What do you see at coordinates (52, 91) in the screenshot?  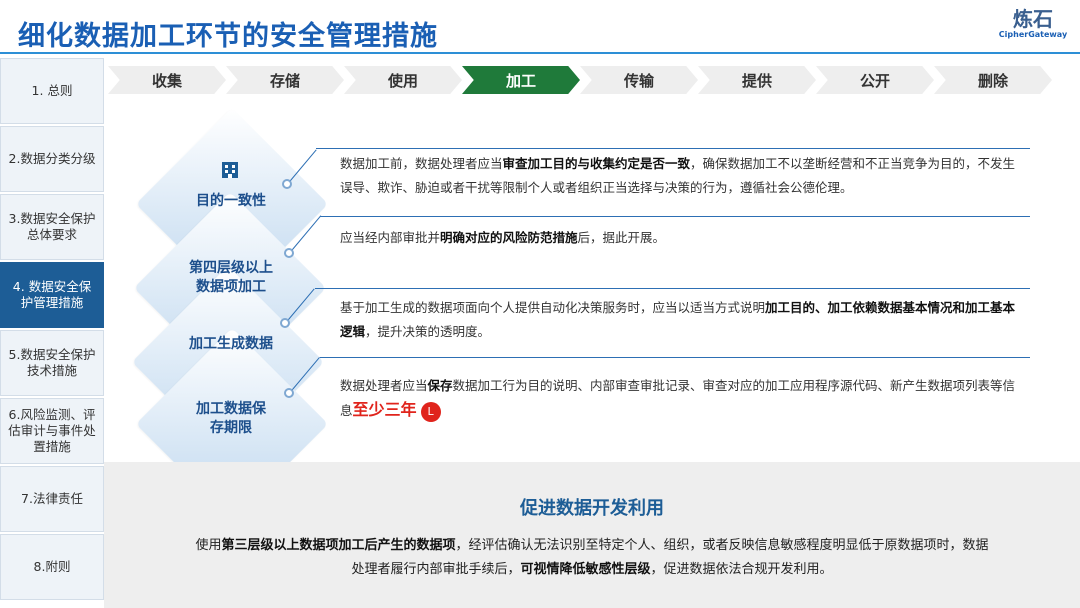 I see `nav-item-general: 1. 总则` at bounding box center [52, 91].